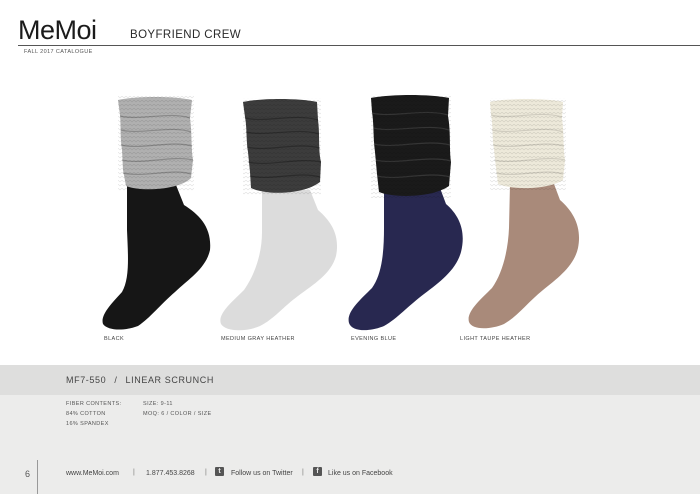  What do you see at coordinates (92, 473) in the screenshot?
I see `website-link: www.MeMoi.com` at bounding box center [92, 473].